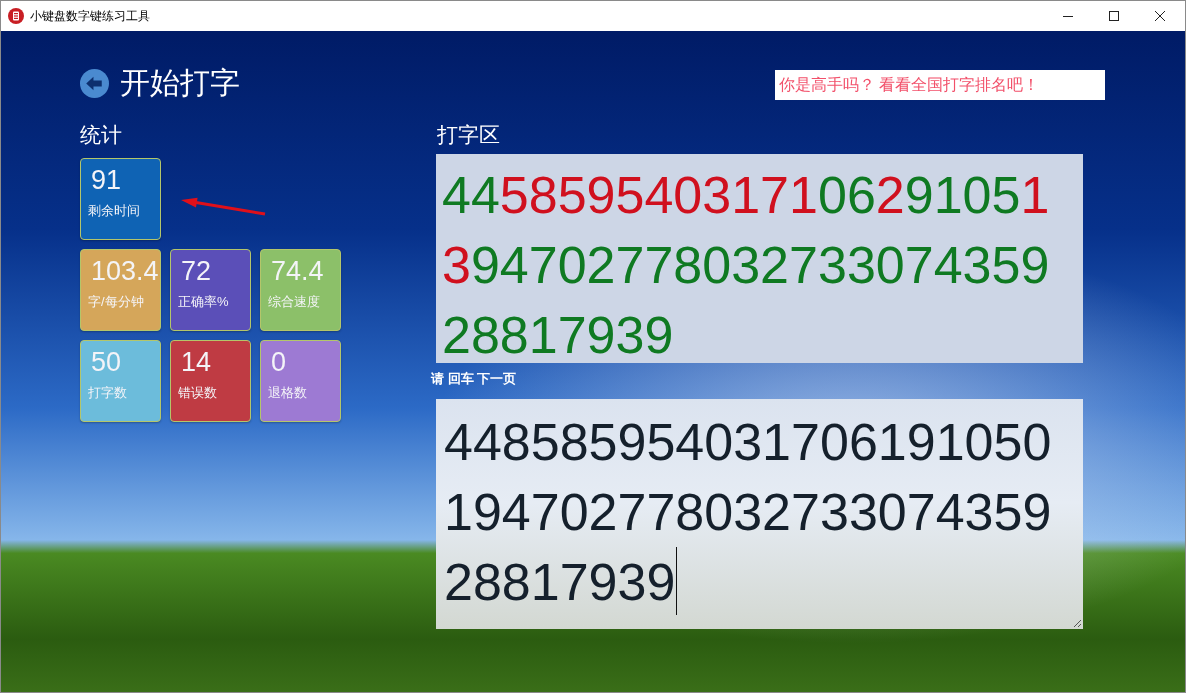 Image resolution: width=1186 pixels, height=693 pixels. What do you see at coordinates (469, 135) in the screenshot?
I see `section-heading: 打字区` at bounding box center [469, 135].